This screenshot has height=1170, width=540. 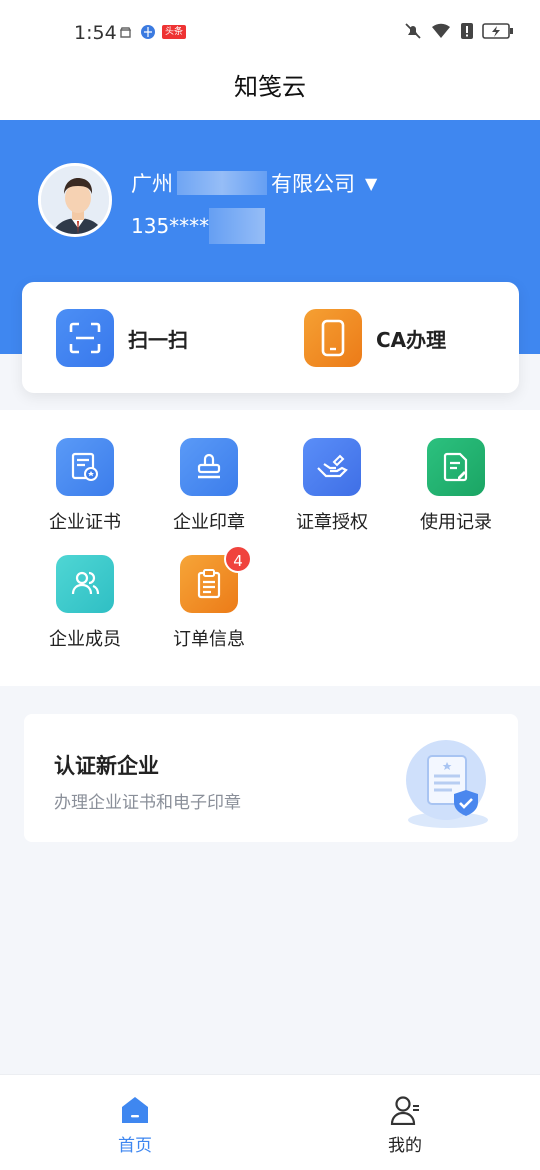 What do you see at coordinates (85, 584) in the screenshot?
I see `members-icon` at bounding box center [85, 584].